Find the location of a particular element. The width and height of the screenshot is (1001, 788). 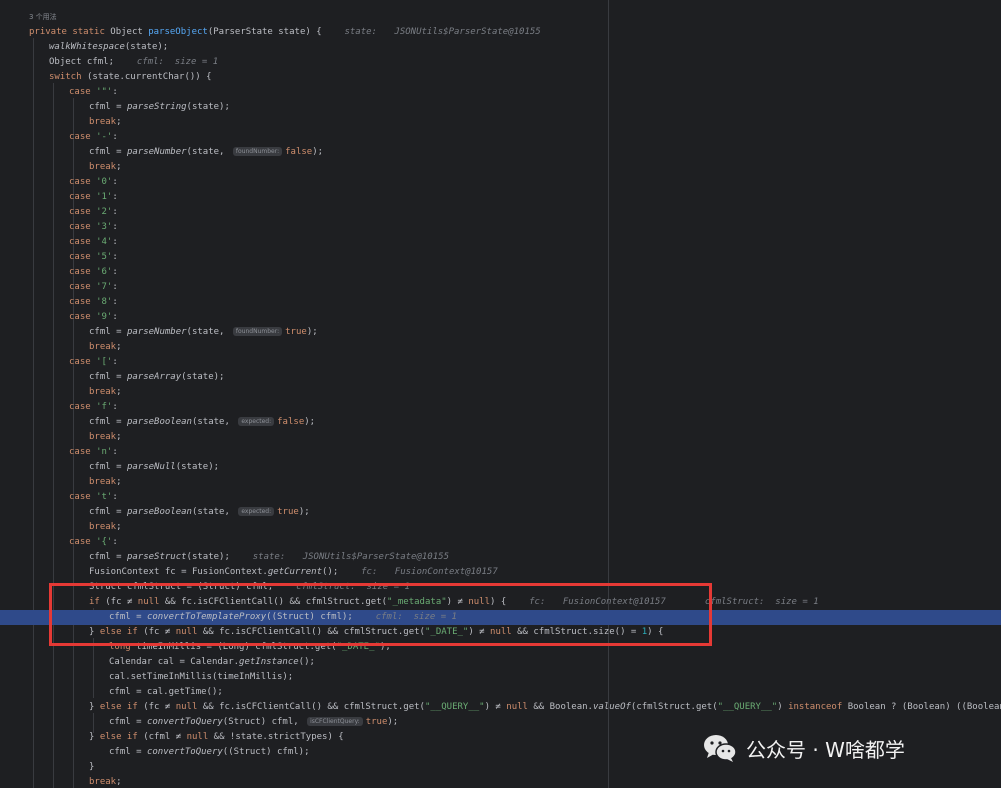

code-line: case 'f': is located at coordinates (500, 407).